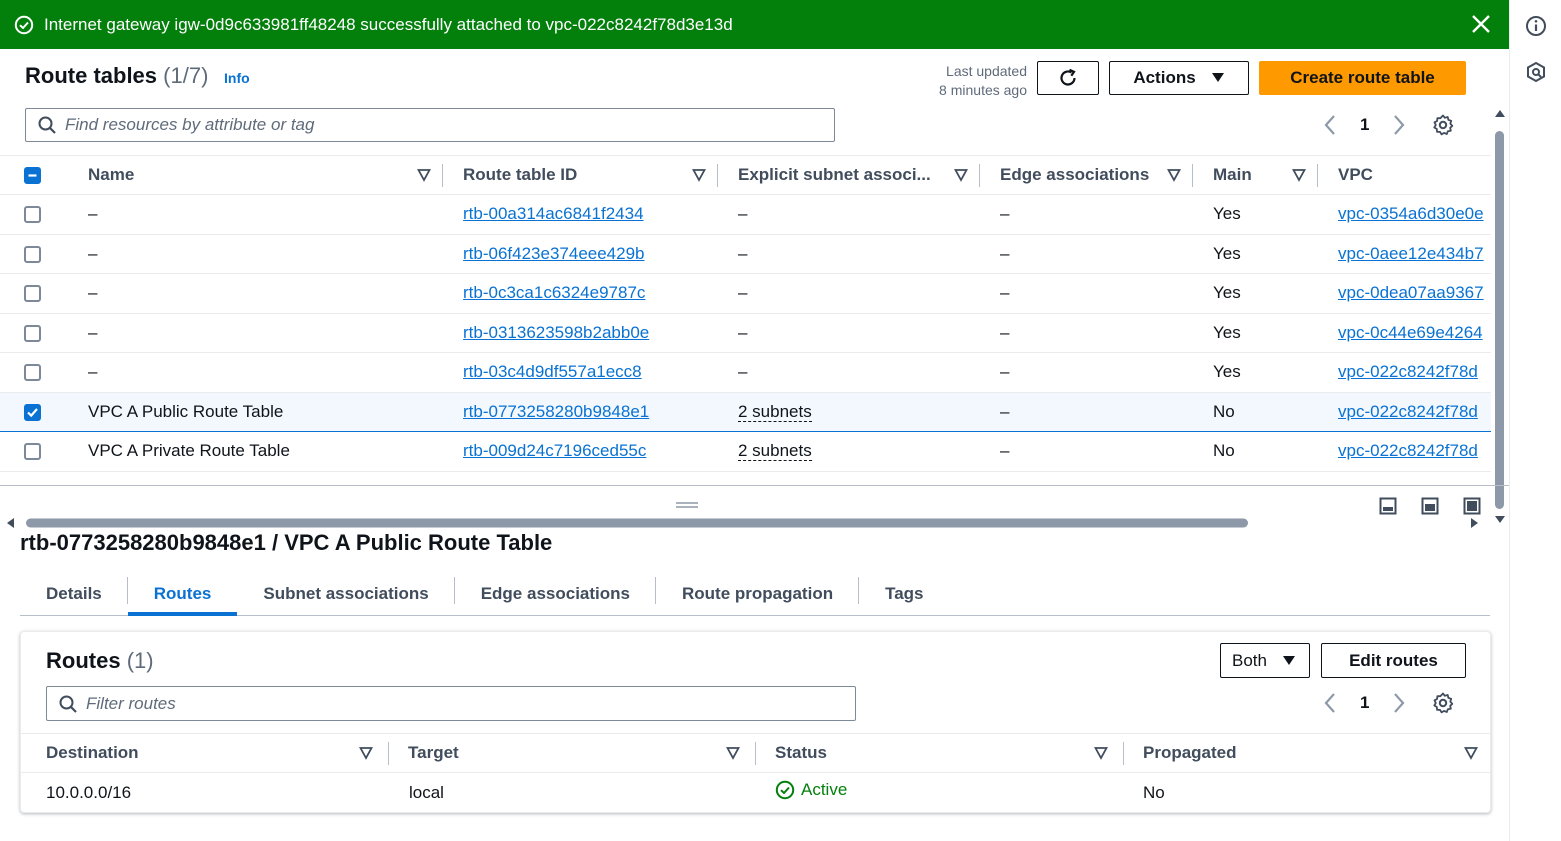  Describe the element at coordinates (1410, 332) in the screenshot. I see `vpc-id-link: vpc-0c44e69e4264` at that location.